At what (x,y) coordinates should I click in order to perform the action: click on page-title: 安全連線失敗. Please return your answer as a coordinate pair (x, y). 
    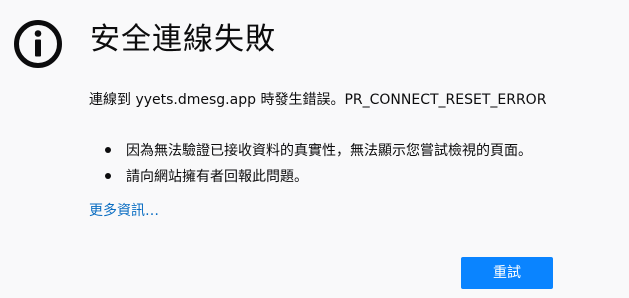
    Looking at the image, I should click on (183, 39).